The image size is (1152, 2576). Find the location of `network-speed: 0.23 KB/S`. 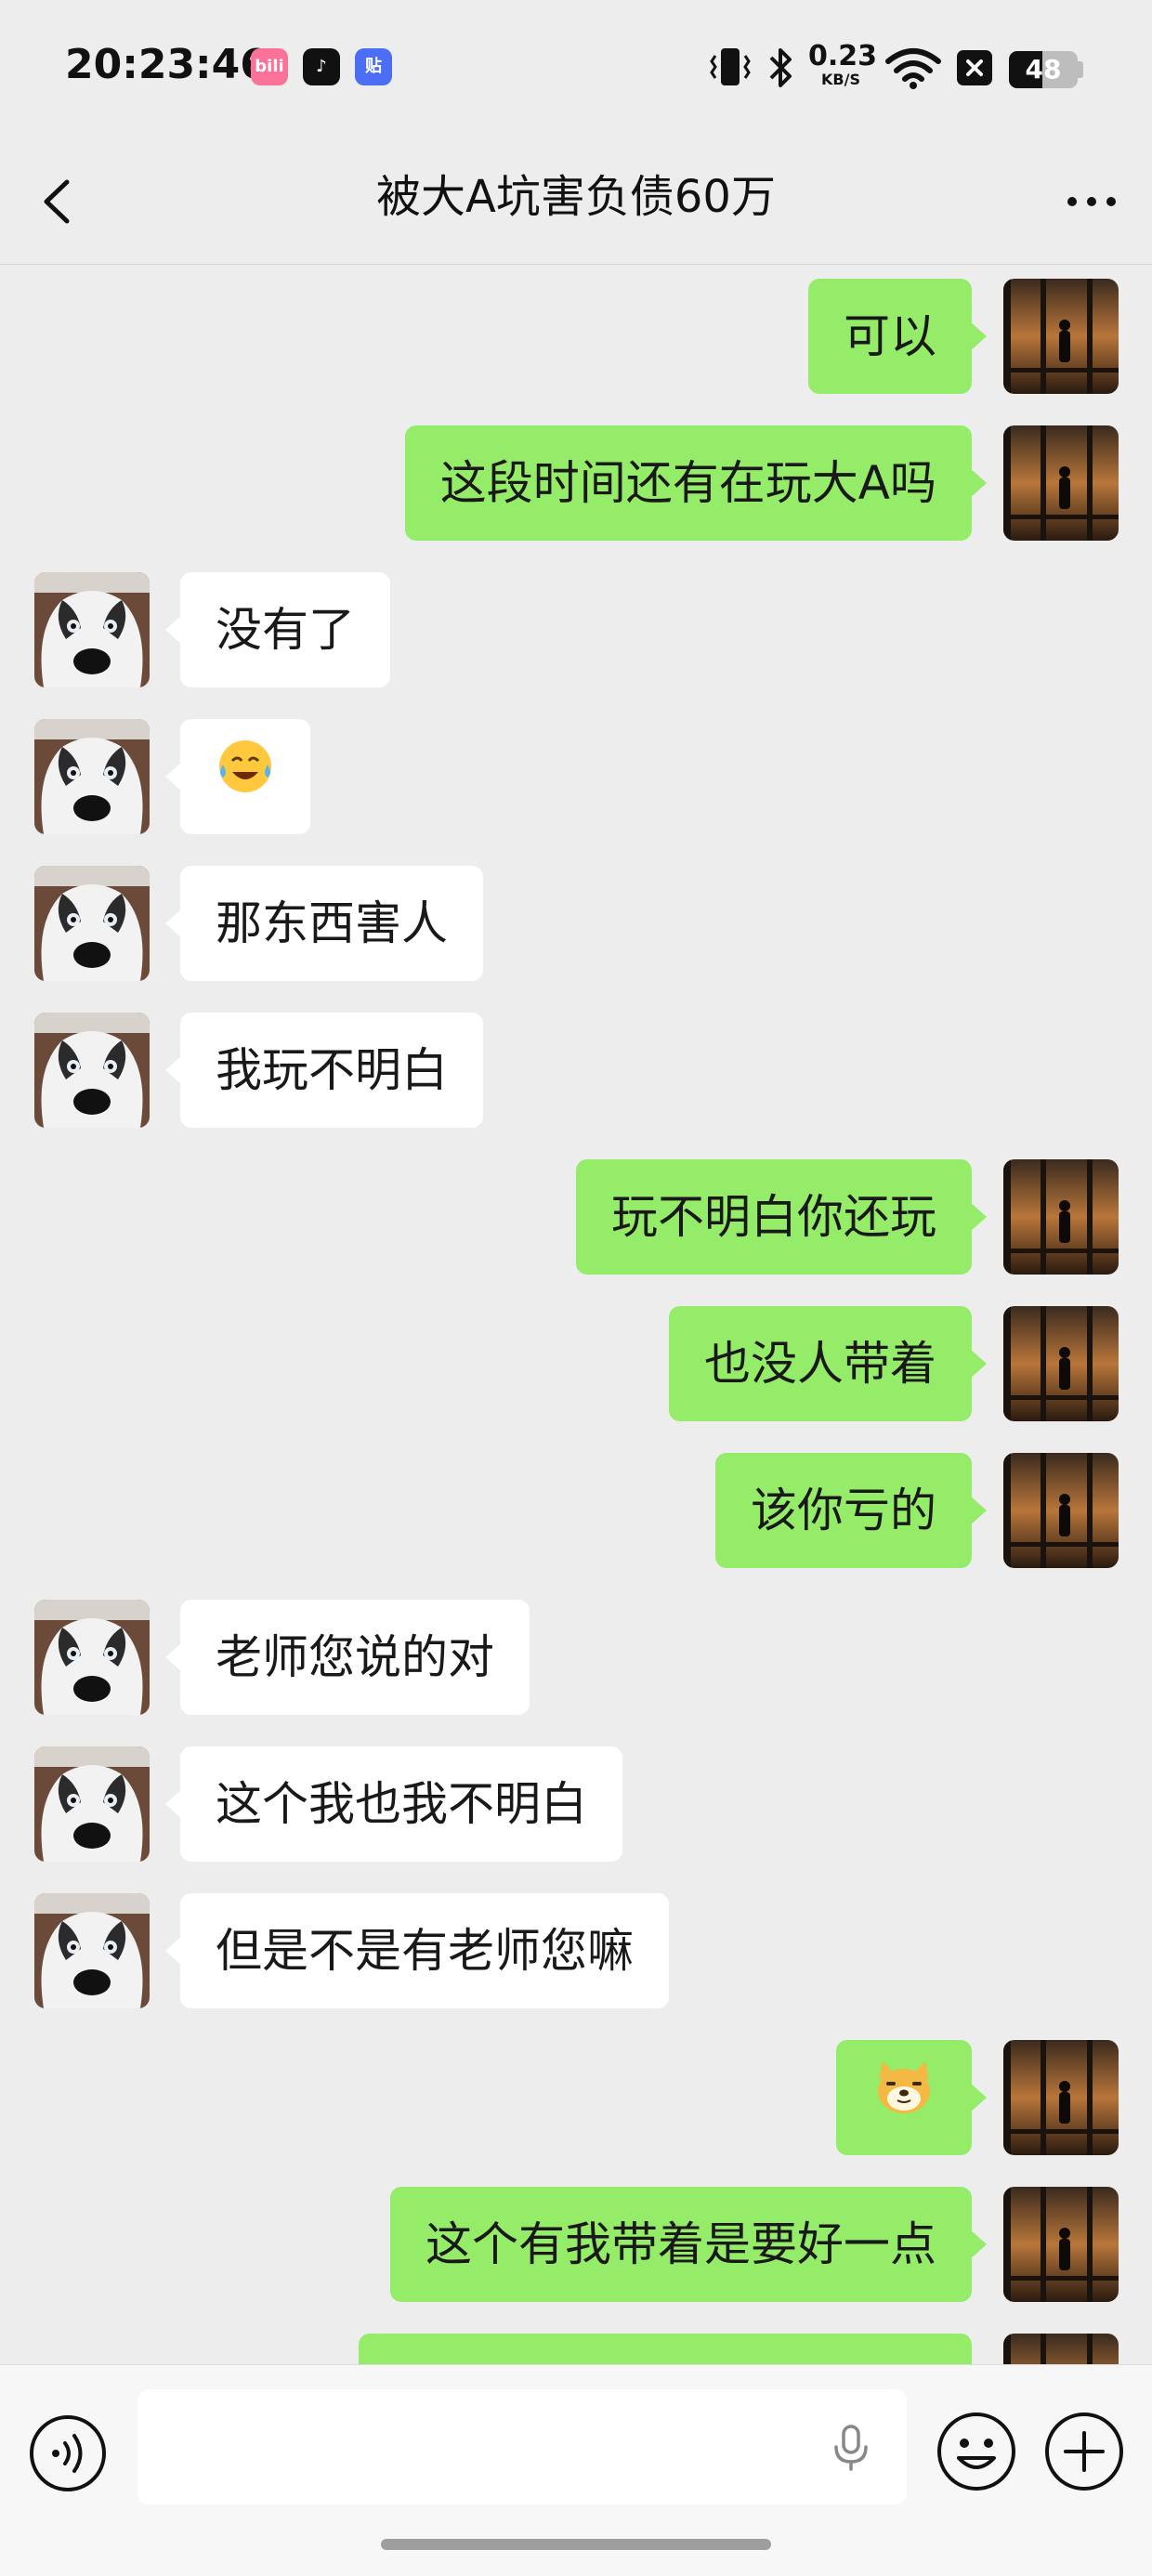

network-speed: 0.23 KB/S is located at coordinates (843, 64).